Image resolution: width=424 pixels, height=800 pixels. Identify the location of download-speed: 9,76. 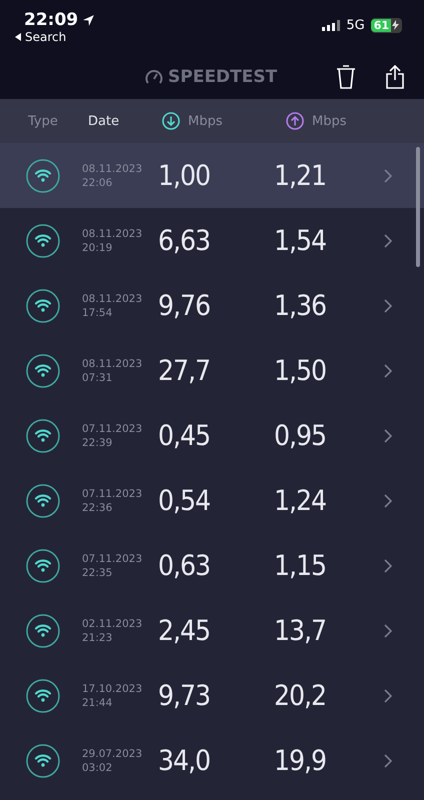
(185, 305).